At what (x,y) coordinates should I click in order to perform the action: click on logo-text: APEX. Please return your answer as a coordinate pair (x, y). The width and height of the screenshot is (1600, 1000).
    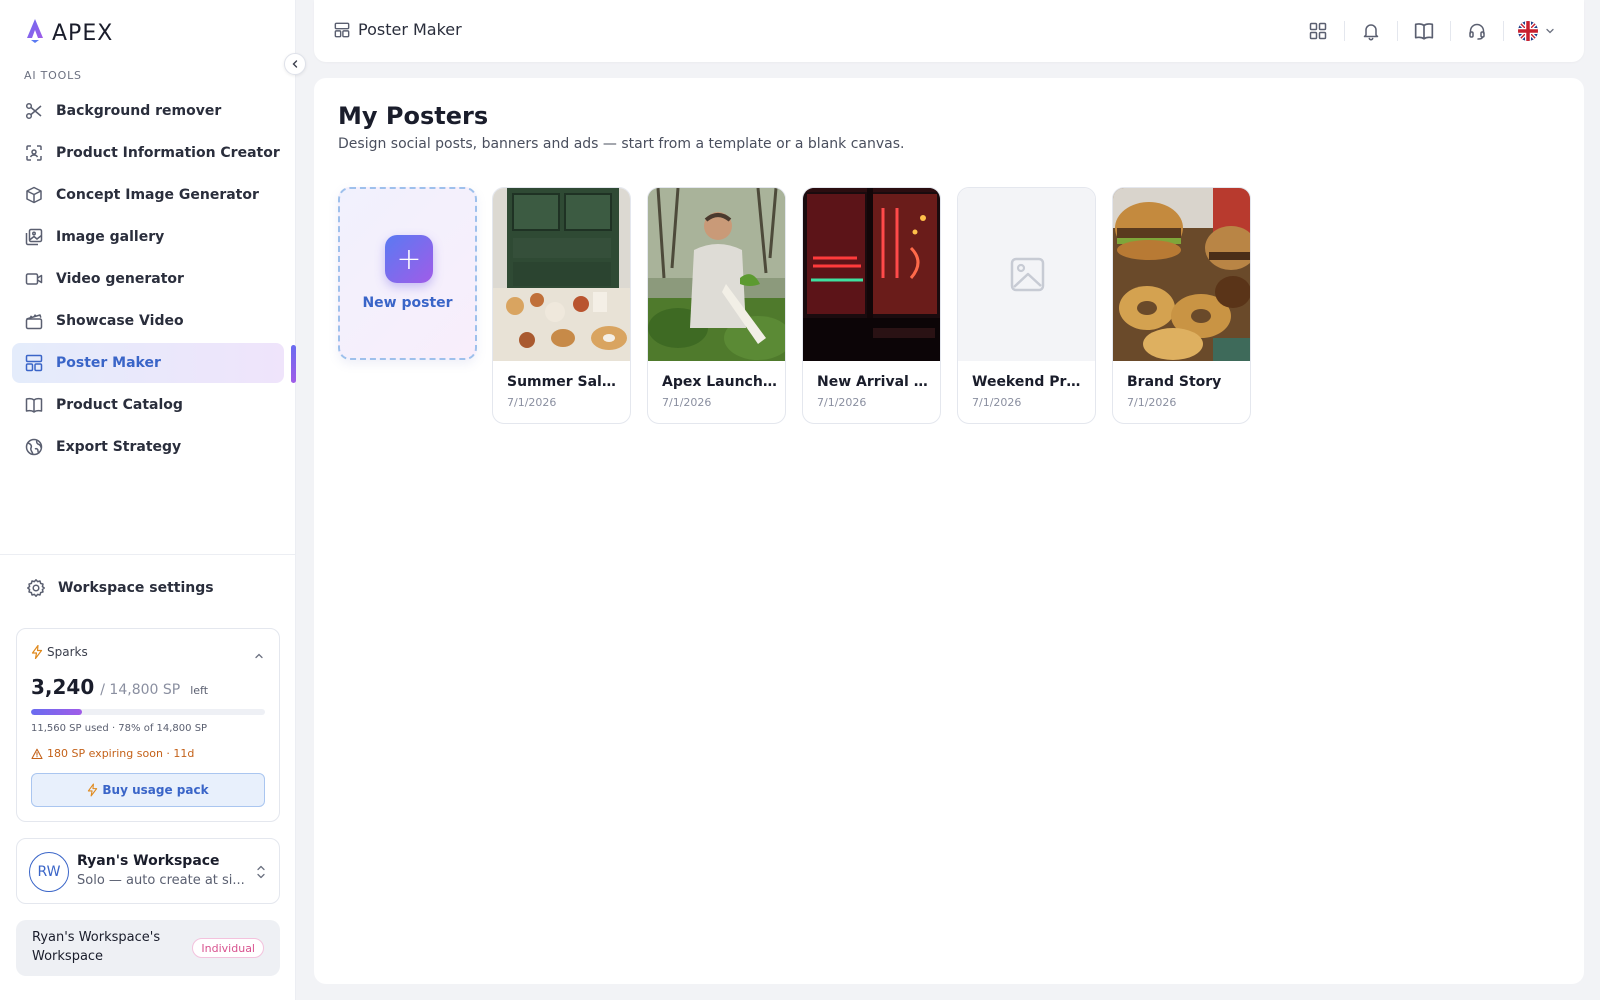
    Looking at the image, I should click on (83, 33).